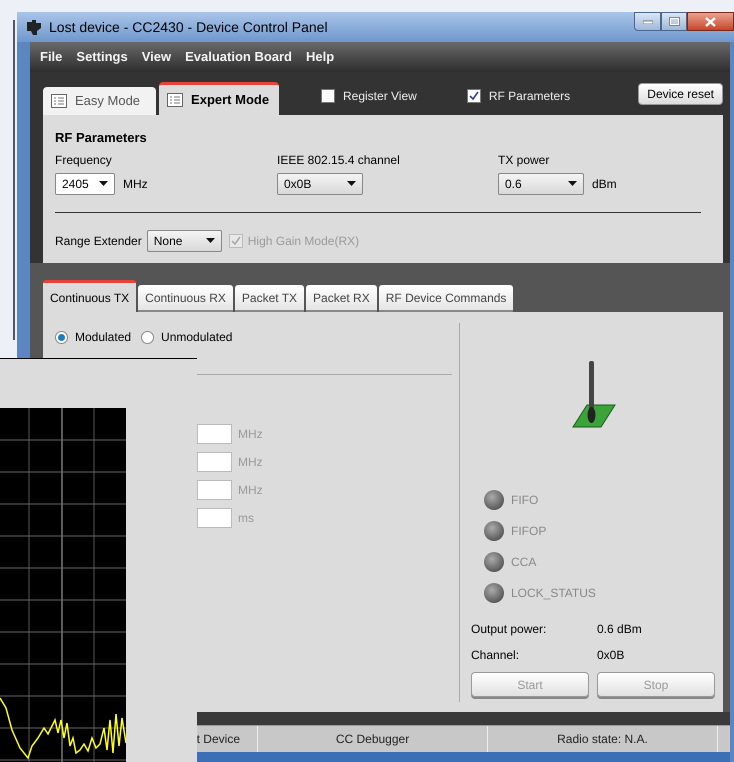 This screenshot has width=734, height=762. Describe the element at coordinates (101, 138) in the screenshot. I see `section-heading: RF Parameters` at that location.